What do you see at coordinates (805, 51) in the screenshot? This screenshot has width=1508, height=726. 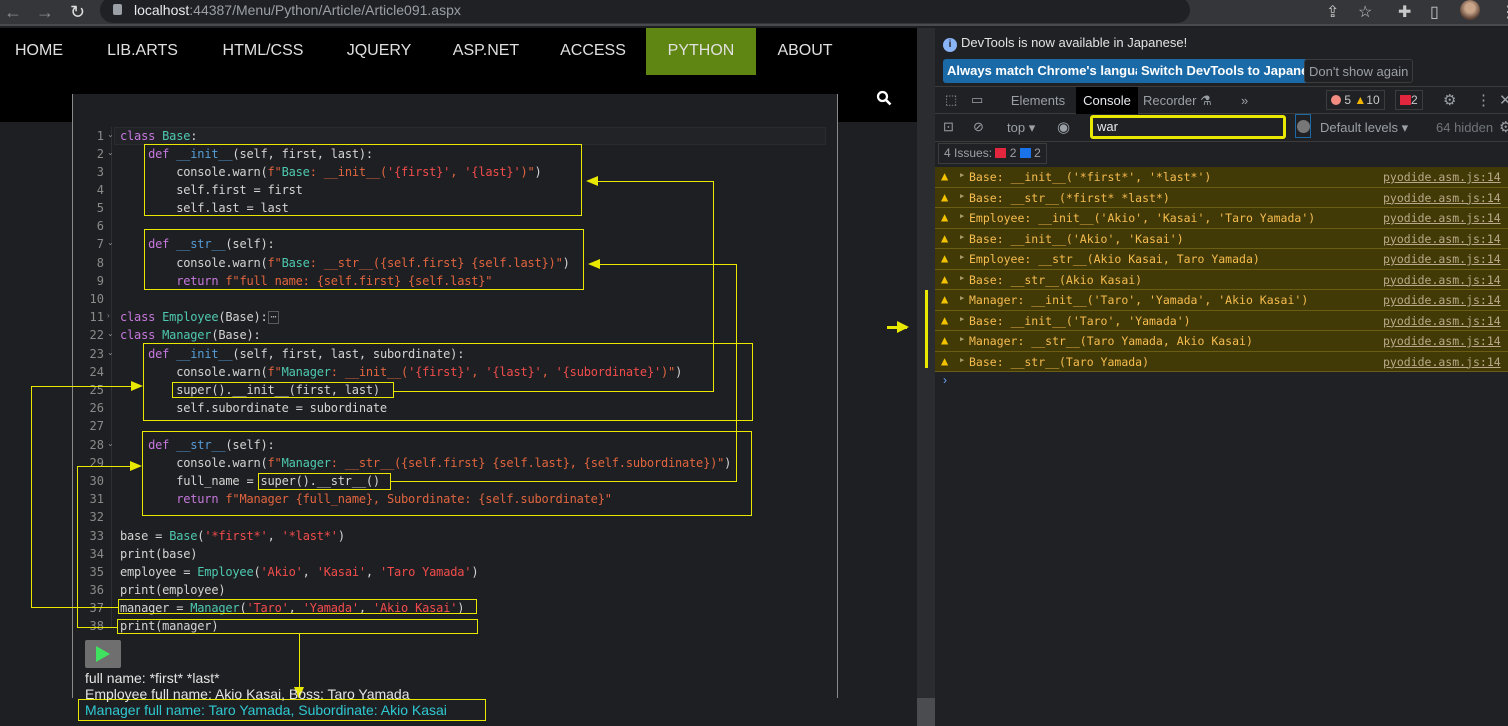 I see `nav-about: ABOUT` at bounding box center [805, 51].